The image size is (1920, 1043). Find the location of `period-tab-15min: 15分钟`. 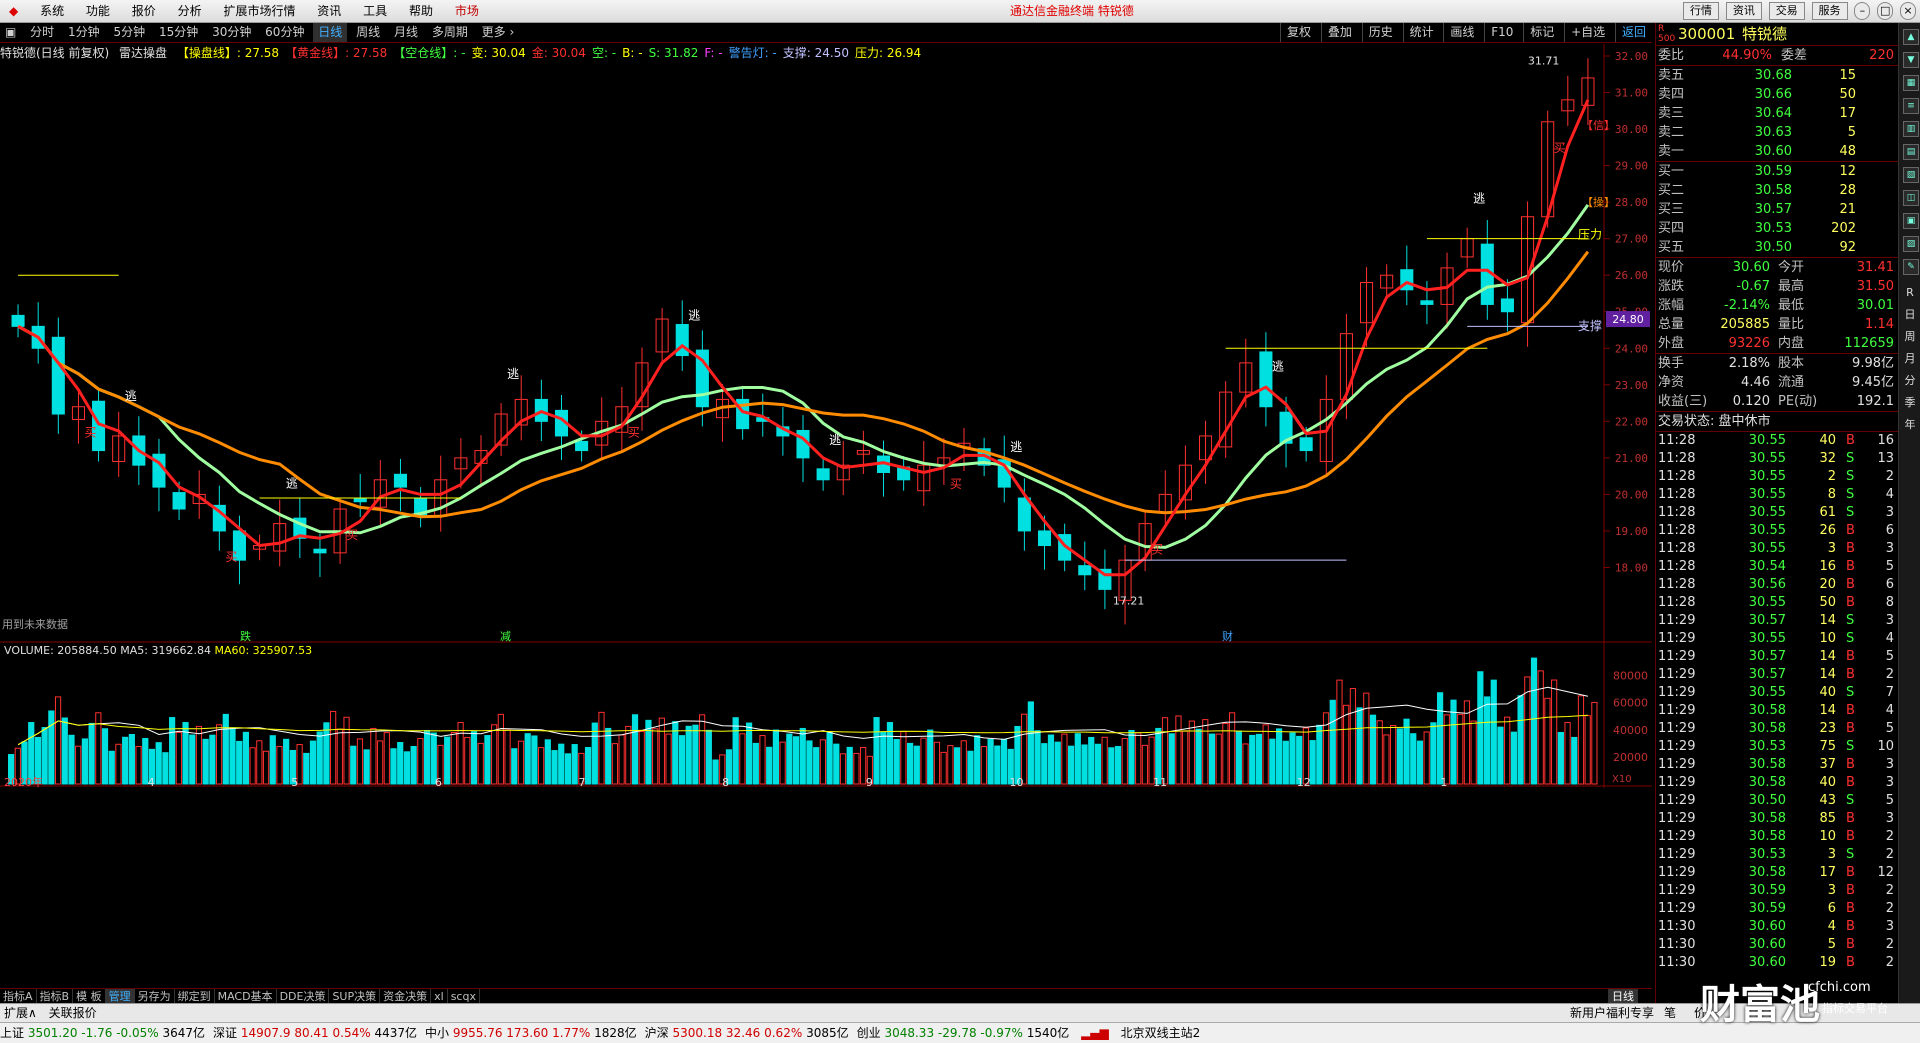

period-tab-15min: 15分钟 is located at coordinates (178, 32).